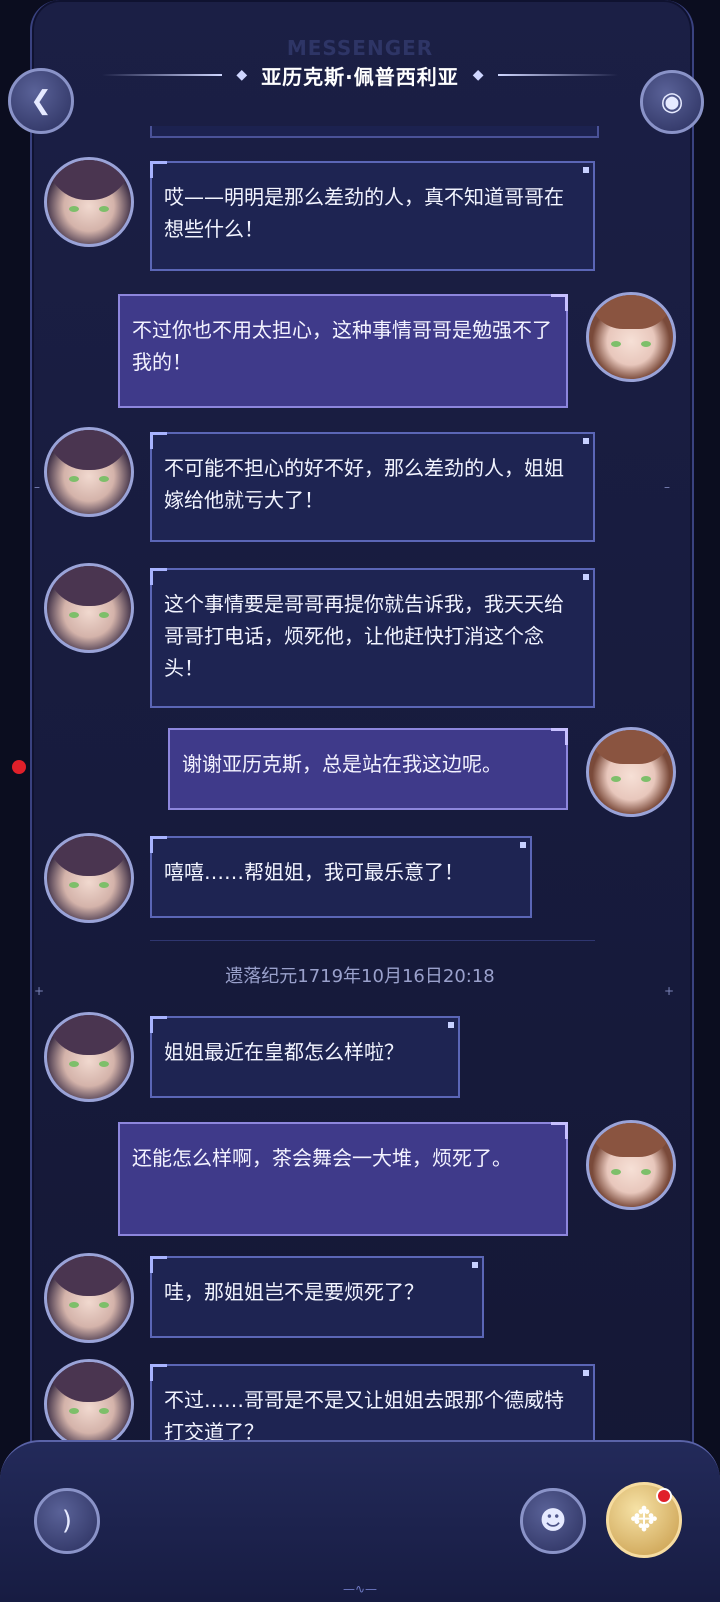 This screenshot has height=1602, width=720. What do you see at coordinates (242, 75) in the screenshot?
I see `title-ornament-left-icon: ◆` at bounding box center [242, 75].